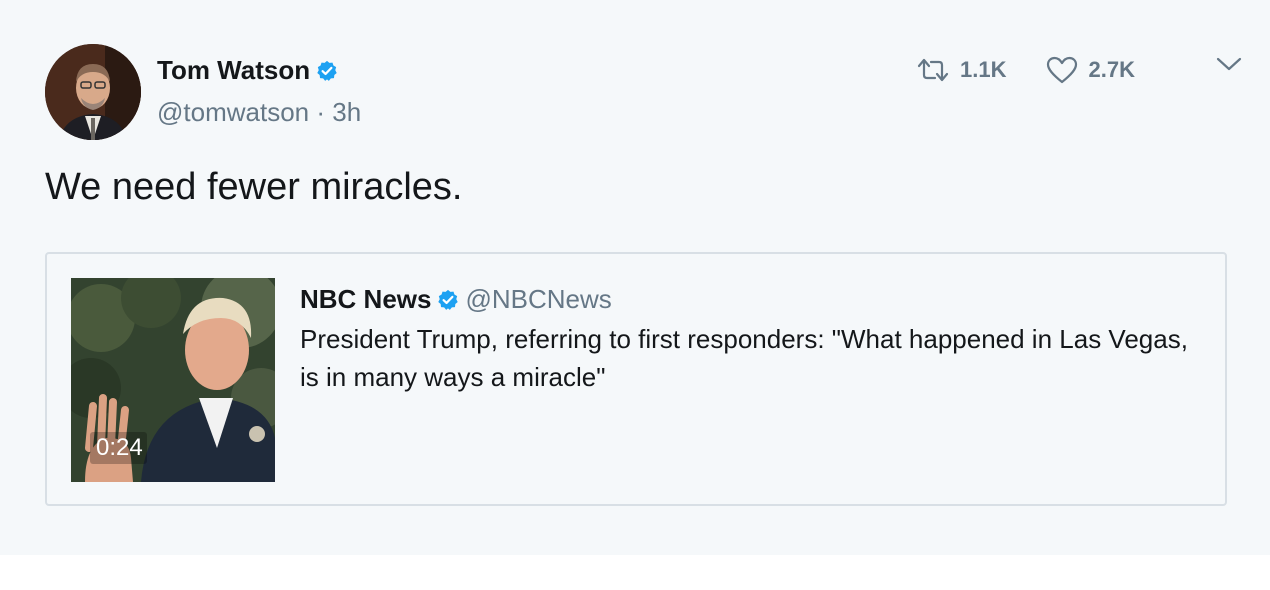 This screenshot has height=590, width=1270. I want to click on tweet-text: We need fewer miracles., so click(254, 187).